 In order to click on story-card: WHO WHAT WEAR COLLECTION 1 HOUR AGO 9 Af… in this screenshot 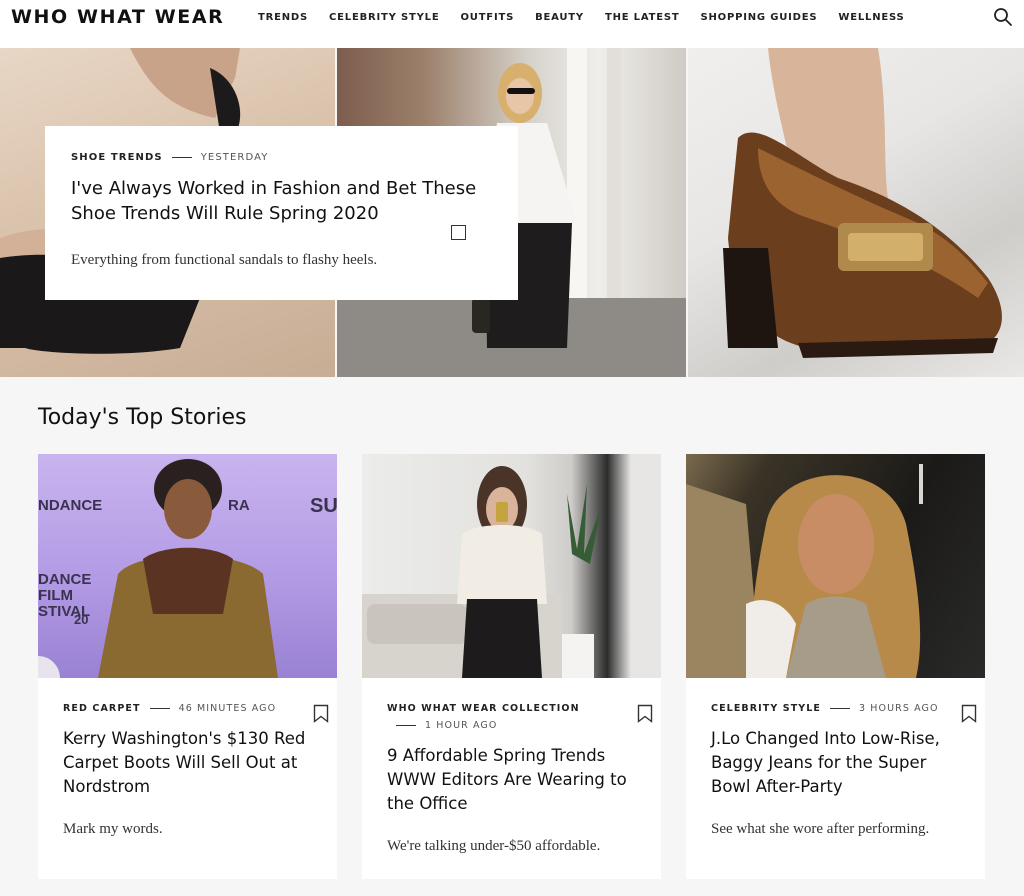, I will do `click(511, 666)`.